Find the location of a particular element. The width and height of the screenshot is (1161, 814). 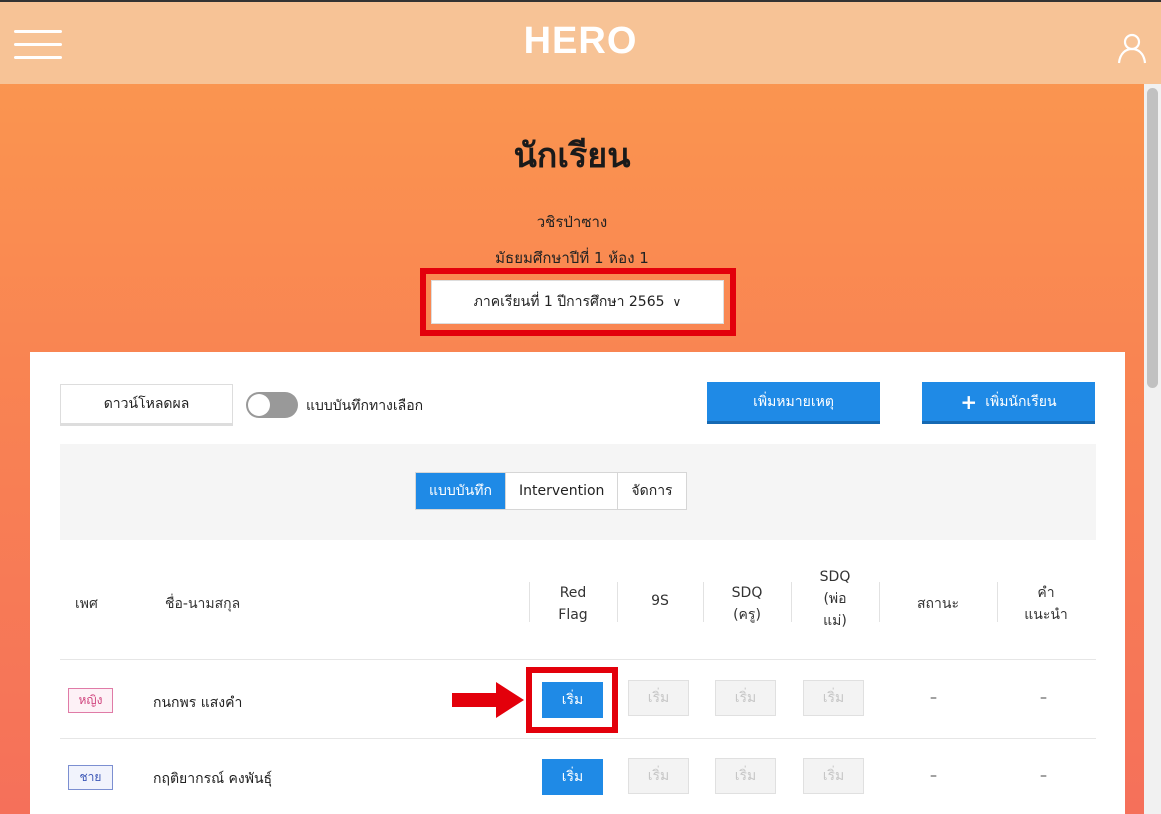

download-results-button: ดาวน์โหลดผล is located at coordinates (146, 405).